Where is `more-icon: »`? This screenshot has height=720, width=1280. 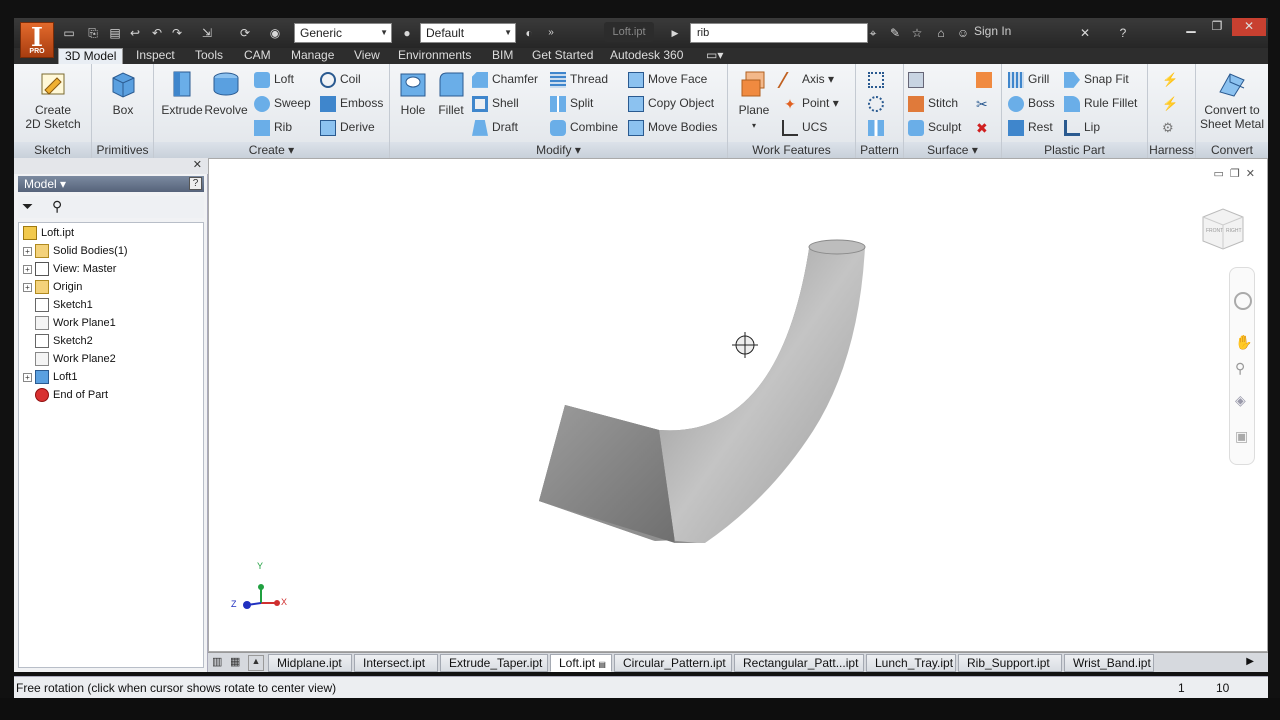
more-icon: » is located at coordinates (551, 33).